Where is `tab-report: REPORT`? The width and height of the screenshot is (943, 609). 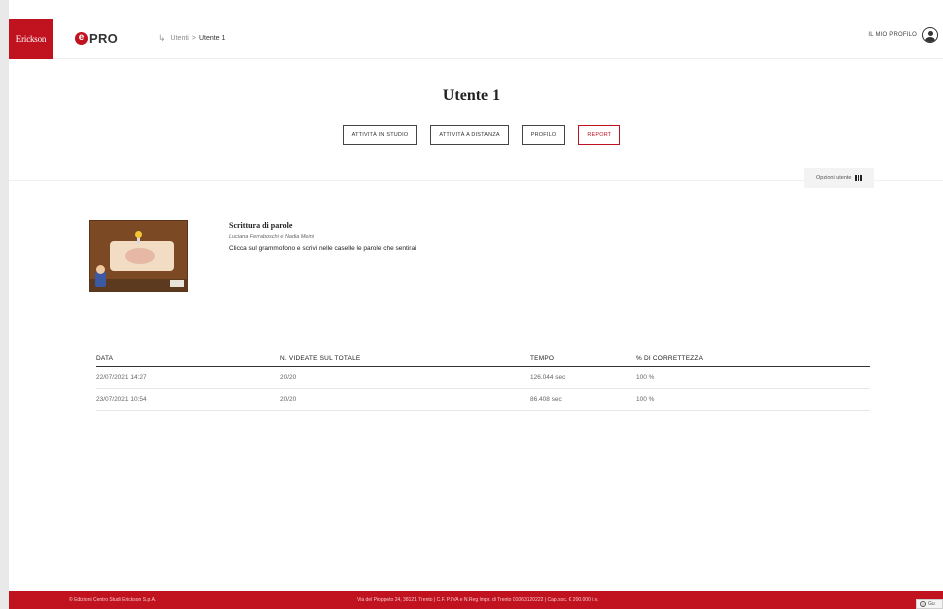
tab-report: REPORT is located at coordinates (599, 135).